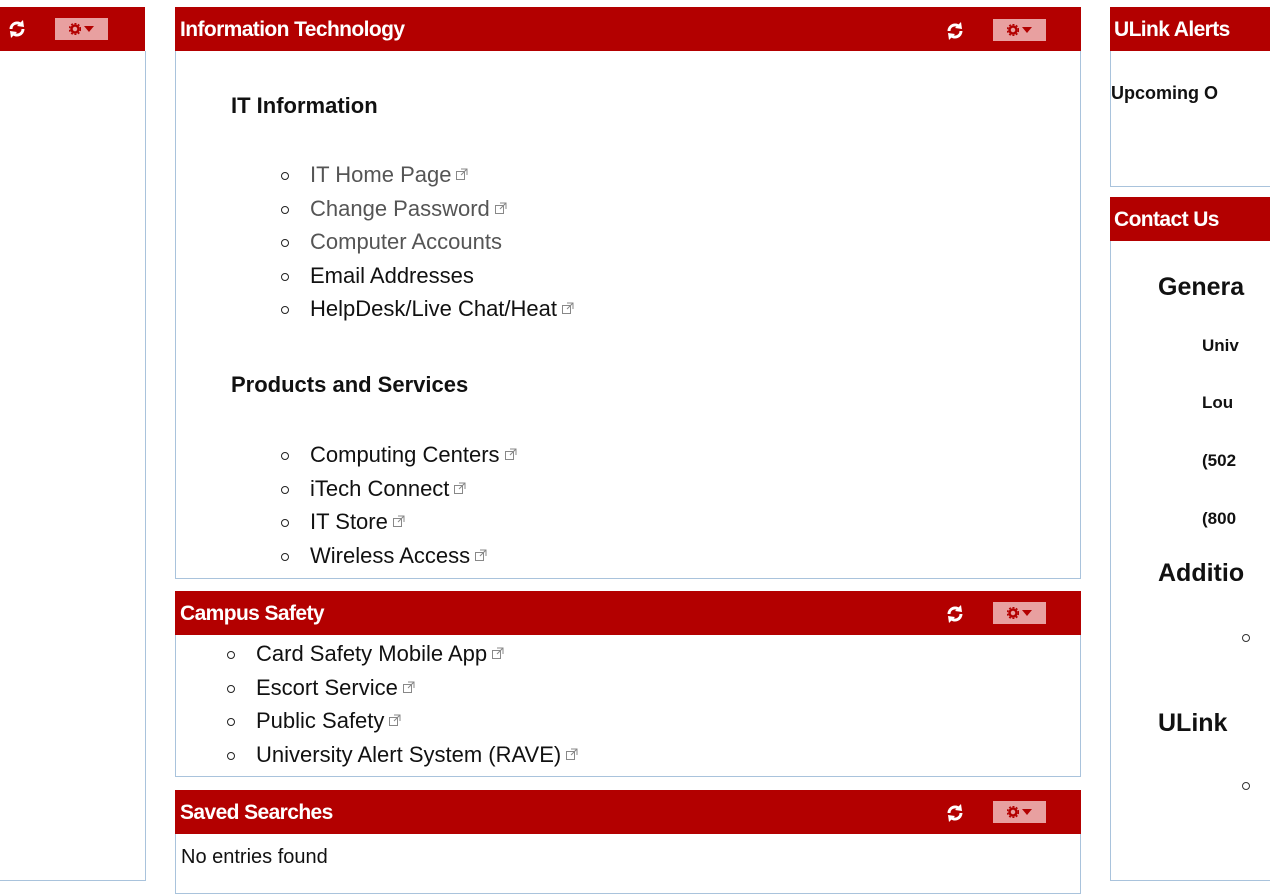 This screenshot has height=894, width=1270. Describe the element at coordinates (405, 454) in the screenshot. I see `link-computing-centers: Computing Centers` at that location.